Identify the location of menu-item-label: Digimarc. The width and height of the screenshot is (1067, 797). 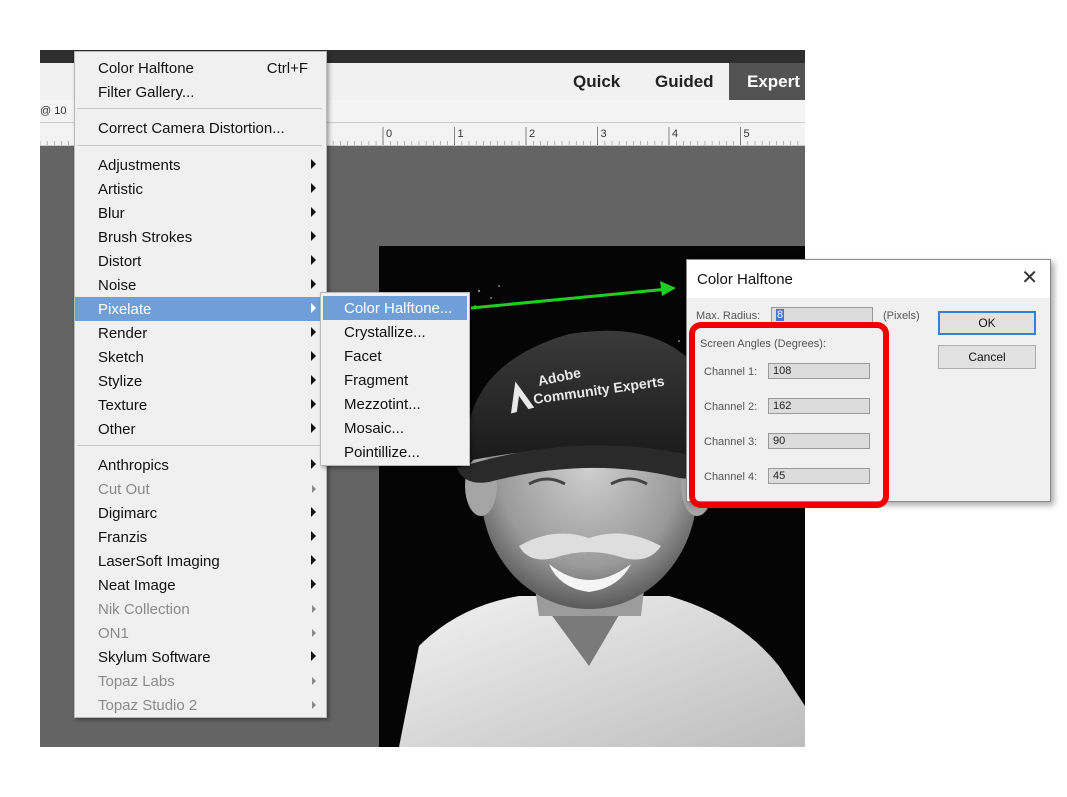
(128, 513).